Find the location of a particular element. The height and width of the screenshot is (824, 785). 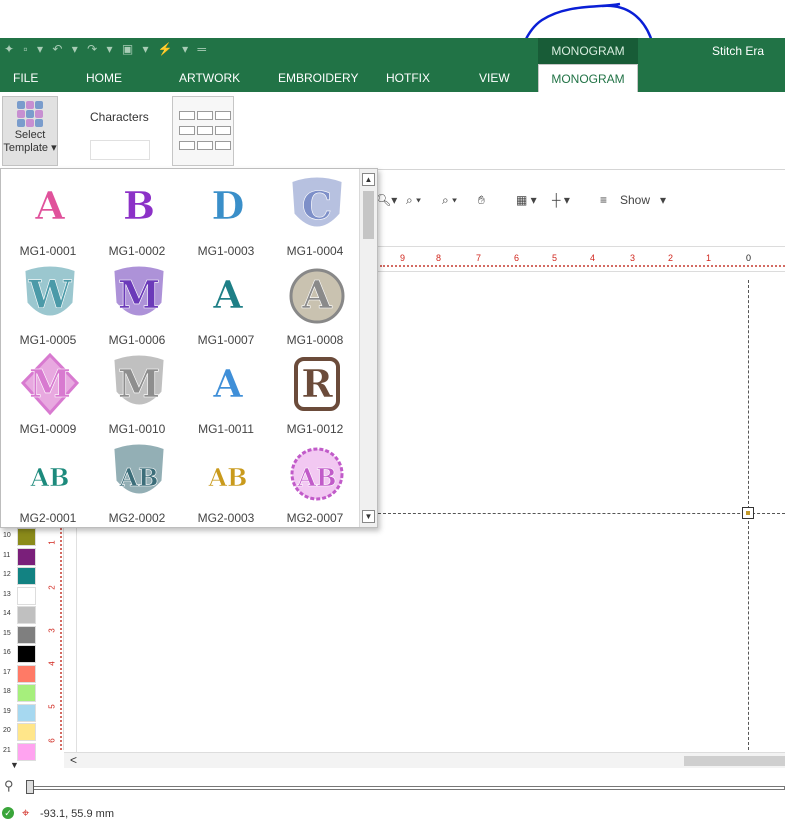

palette-color-row: 18 is located at coordinates (20, 693).